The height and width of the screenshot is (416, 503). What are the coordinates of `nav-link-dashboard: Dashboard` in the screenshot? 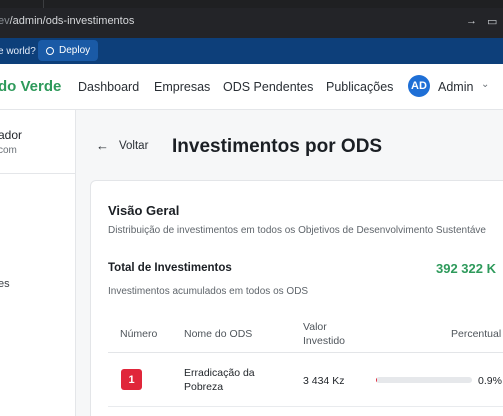 It's located at (108, 87).